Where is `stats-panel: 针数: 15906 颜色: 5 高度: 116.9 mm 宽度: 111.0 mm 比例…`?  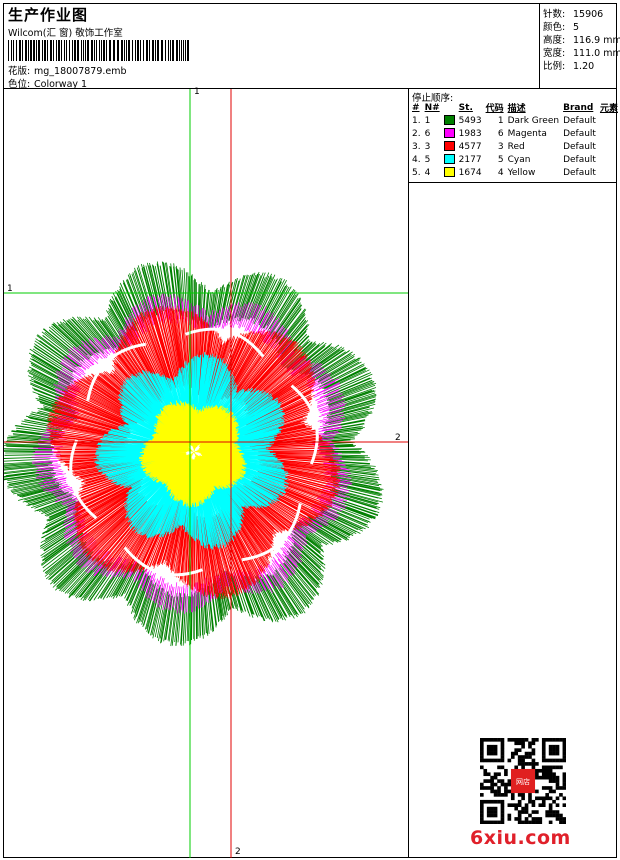
stats-panel: 针数: 15906 颜色: 5 高度: 116.9 mm 宽度: 111.0 mm 比例… is located at coordinates (579, 46).